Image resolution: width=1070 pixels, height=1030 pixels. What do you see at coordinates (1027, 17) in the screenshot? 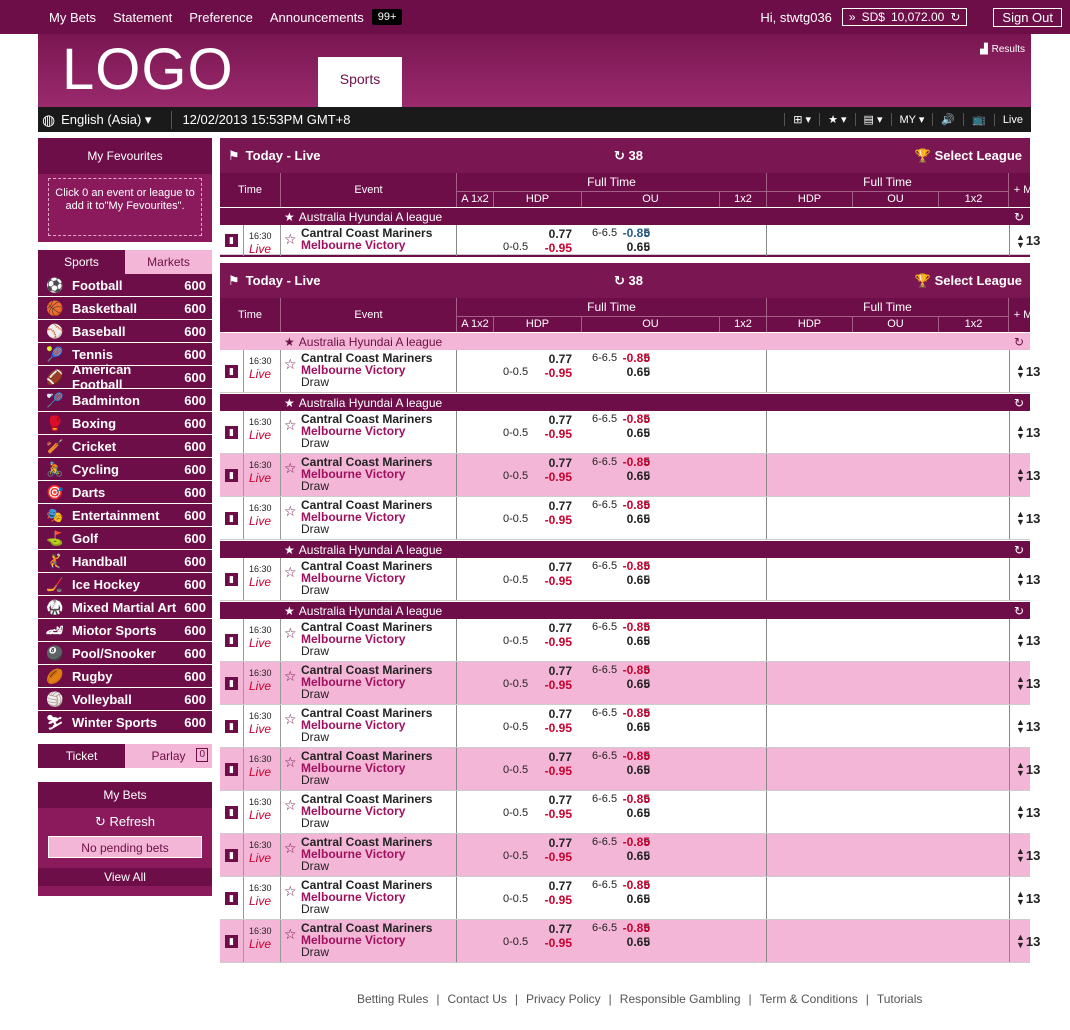
I see `sign-out-button: Sign Out` at bounding box center [1027, 17].